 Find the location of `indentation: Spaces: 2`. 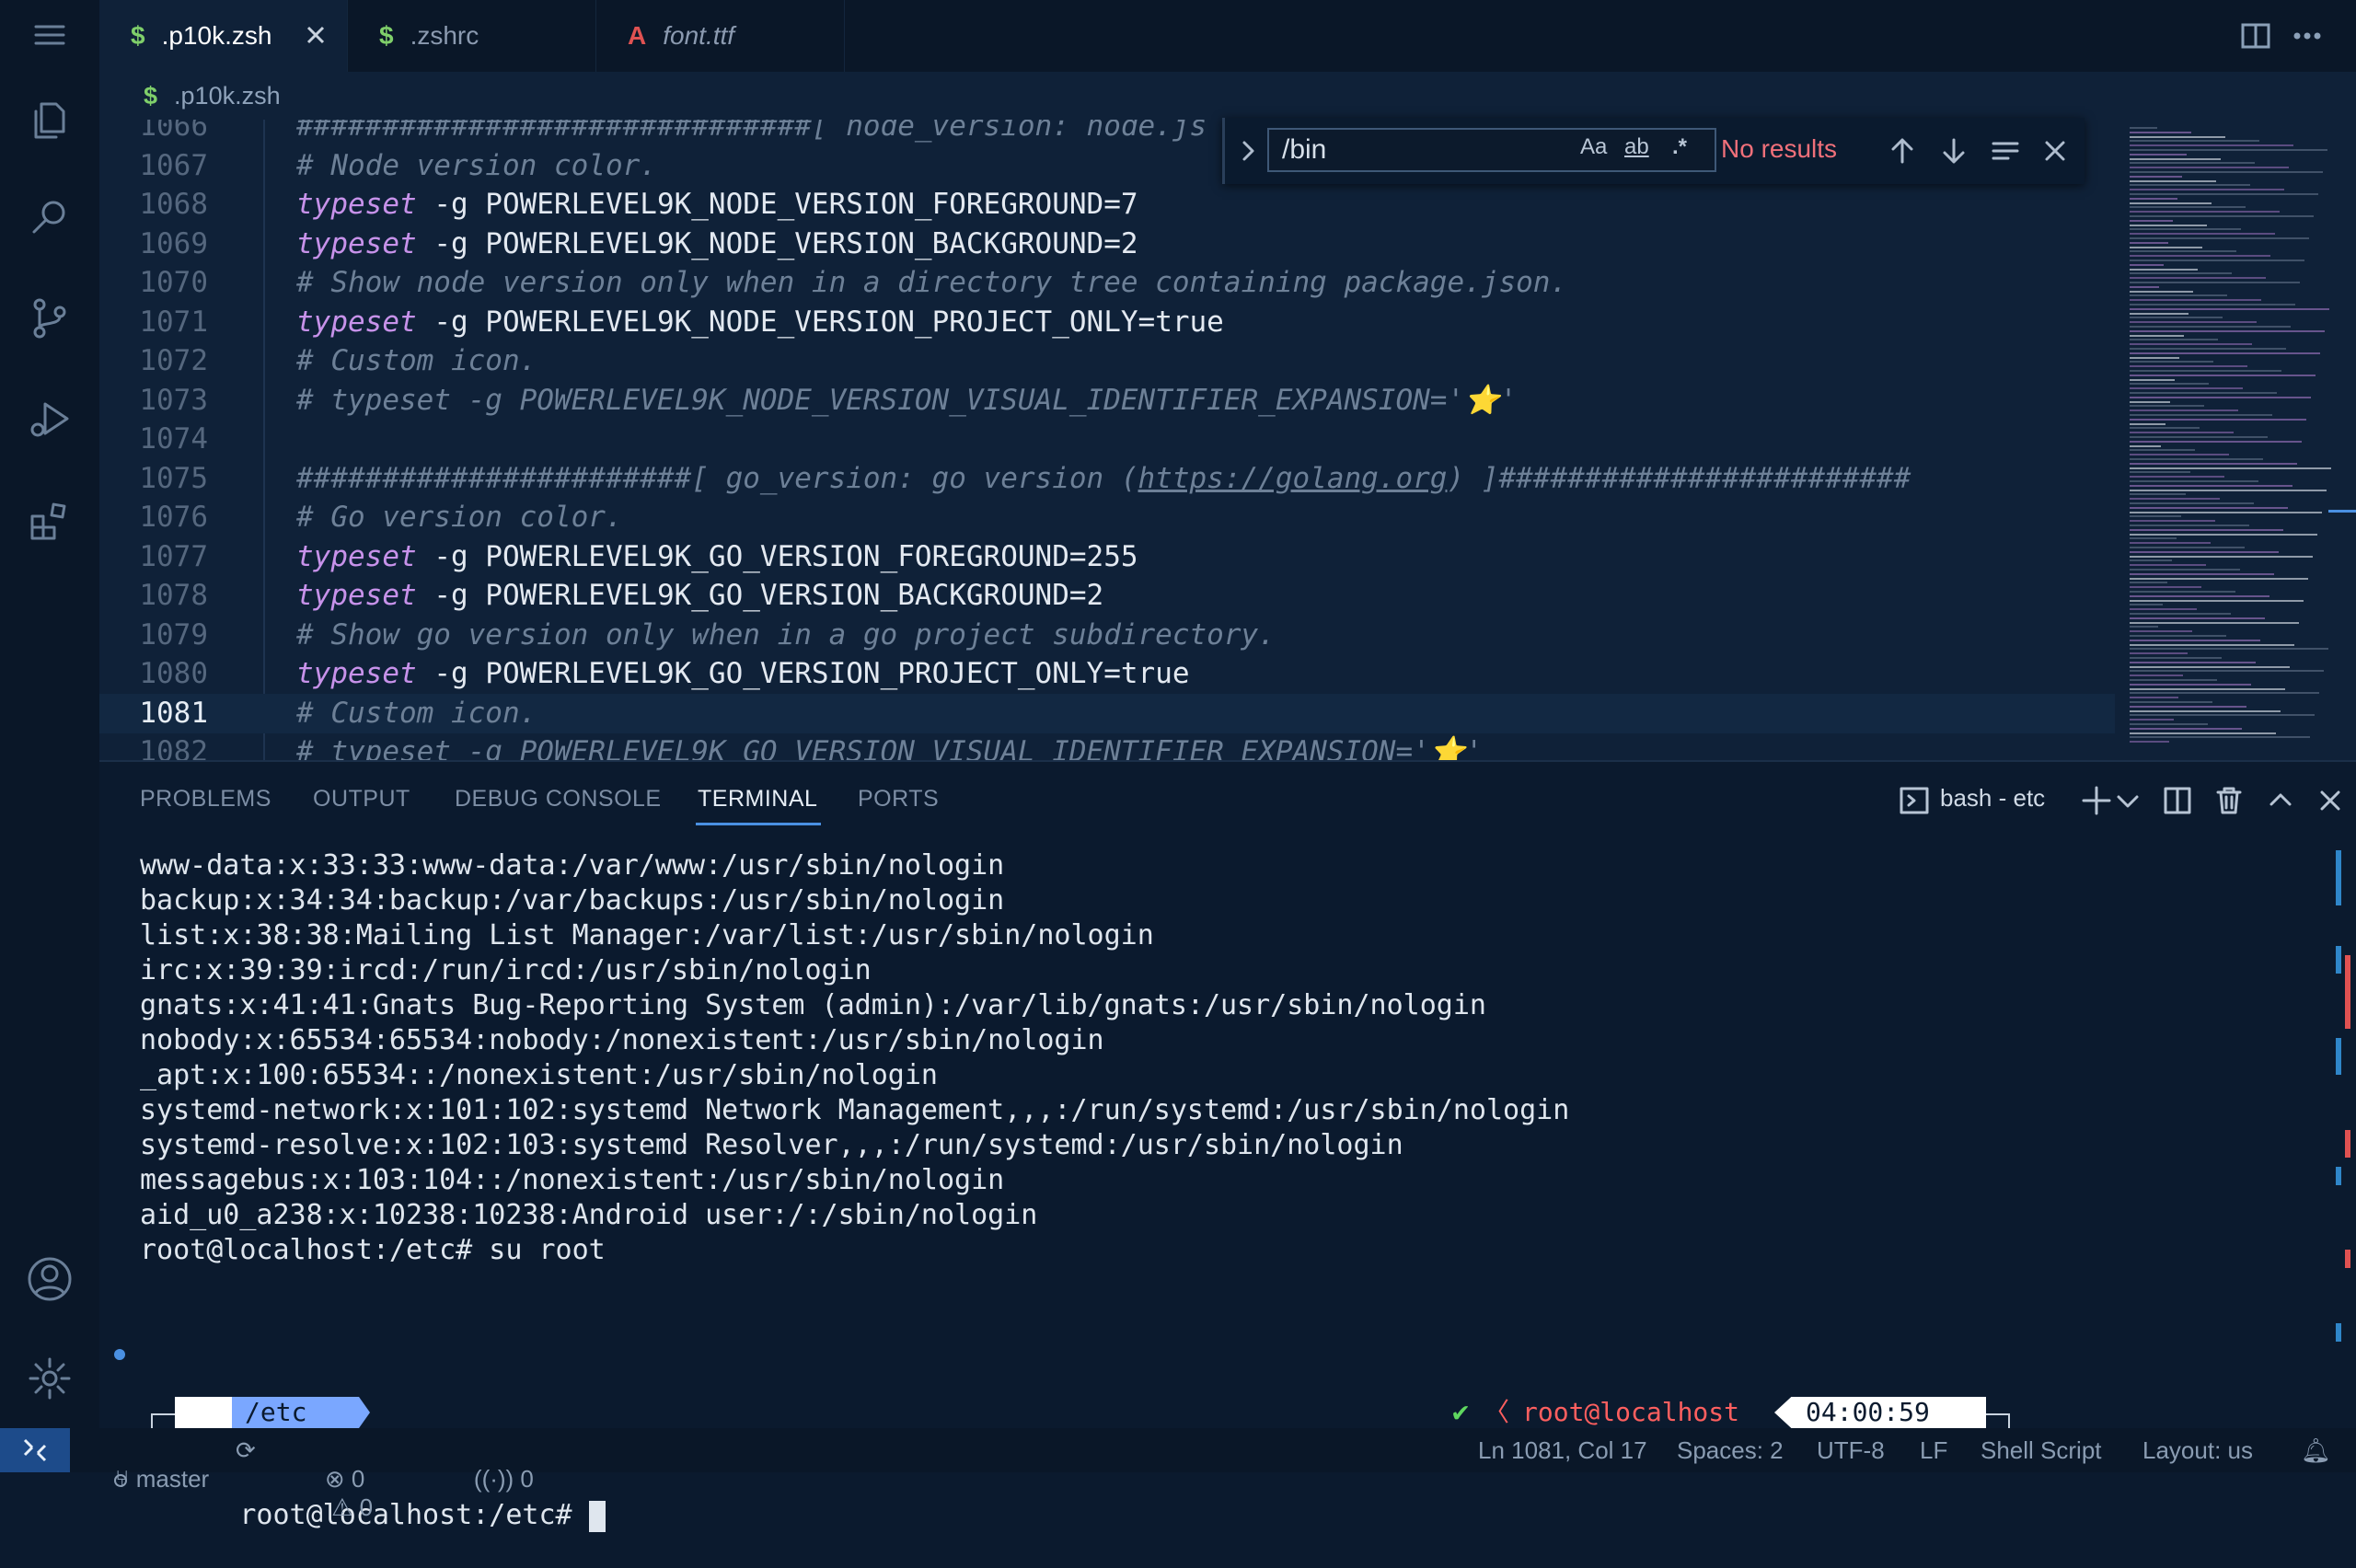

indentation: Spaces: 2 is located at coordinates (1730, 1450).